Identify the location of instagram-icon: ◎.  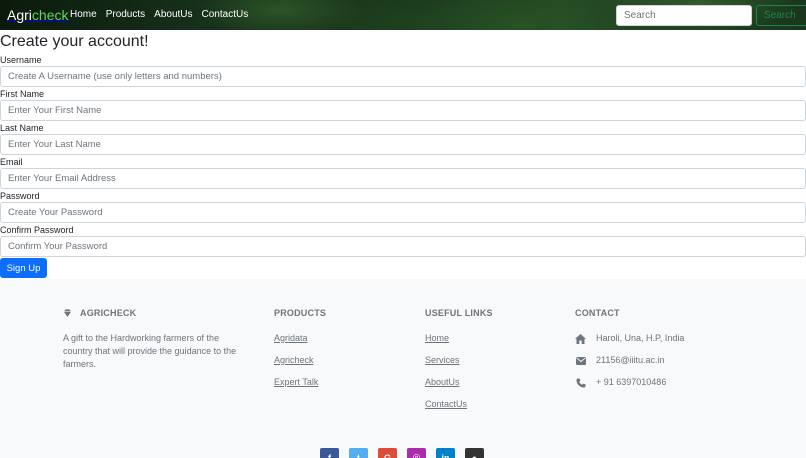
(416, 453).